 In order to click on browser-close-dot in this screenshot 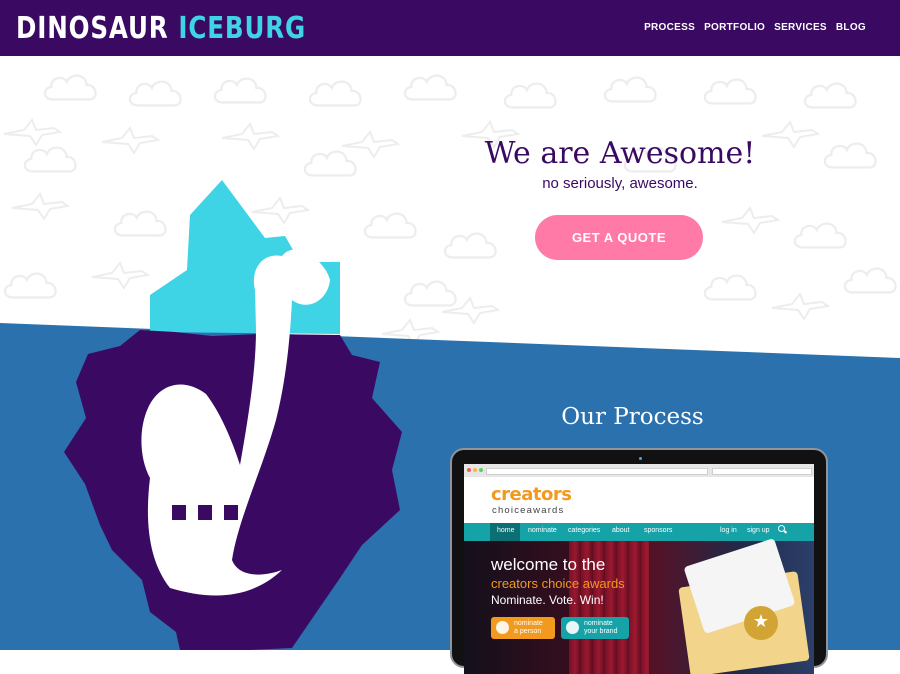, I will do `click(469, 470)`.